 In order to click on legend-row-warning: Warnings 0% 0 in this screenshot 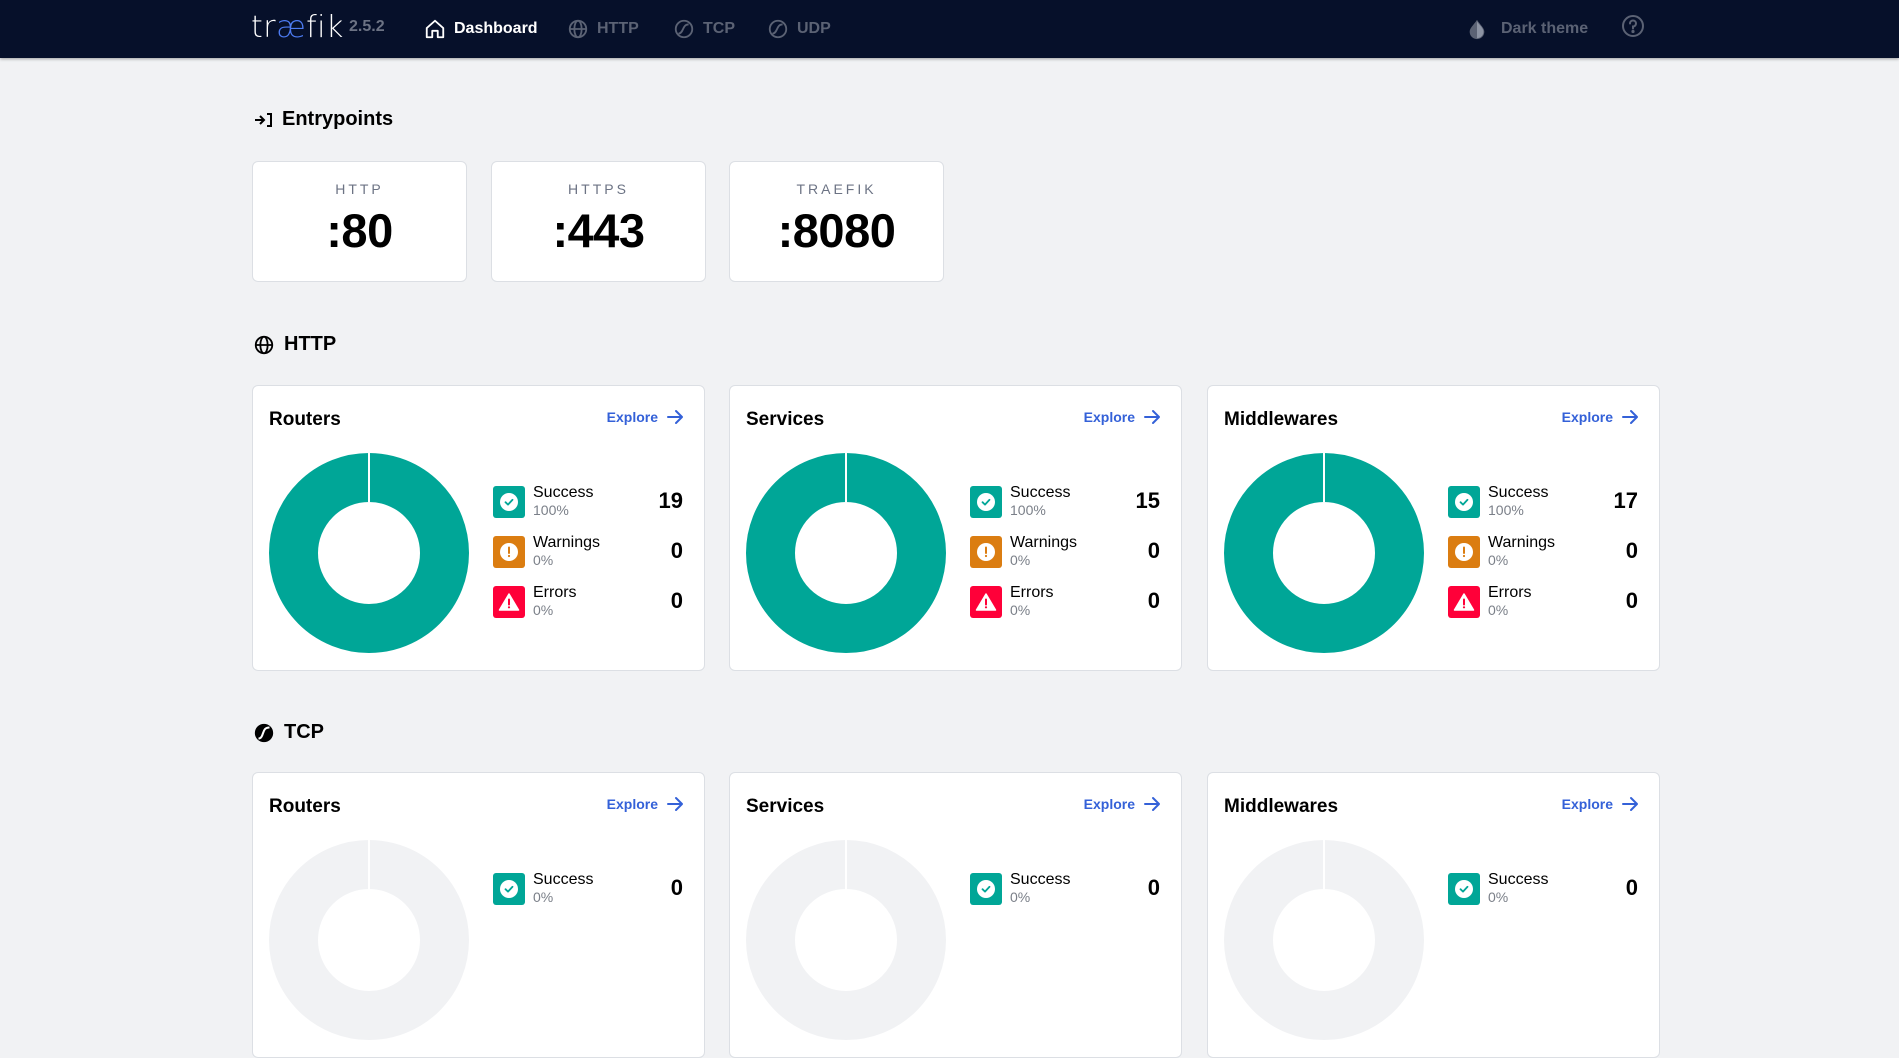, I will do `click(588, 560)`.